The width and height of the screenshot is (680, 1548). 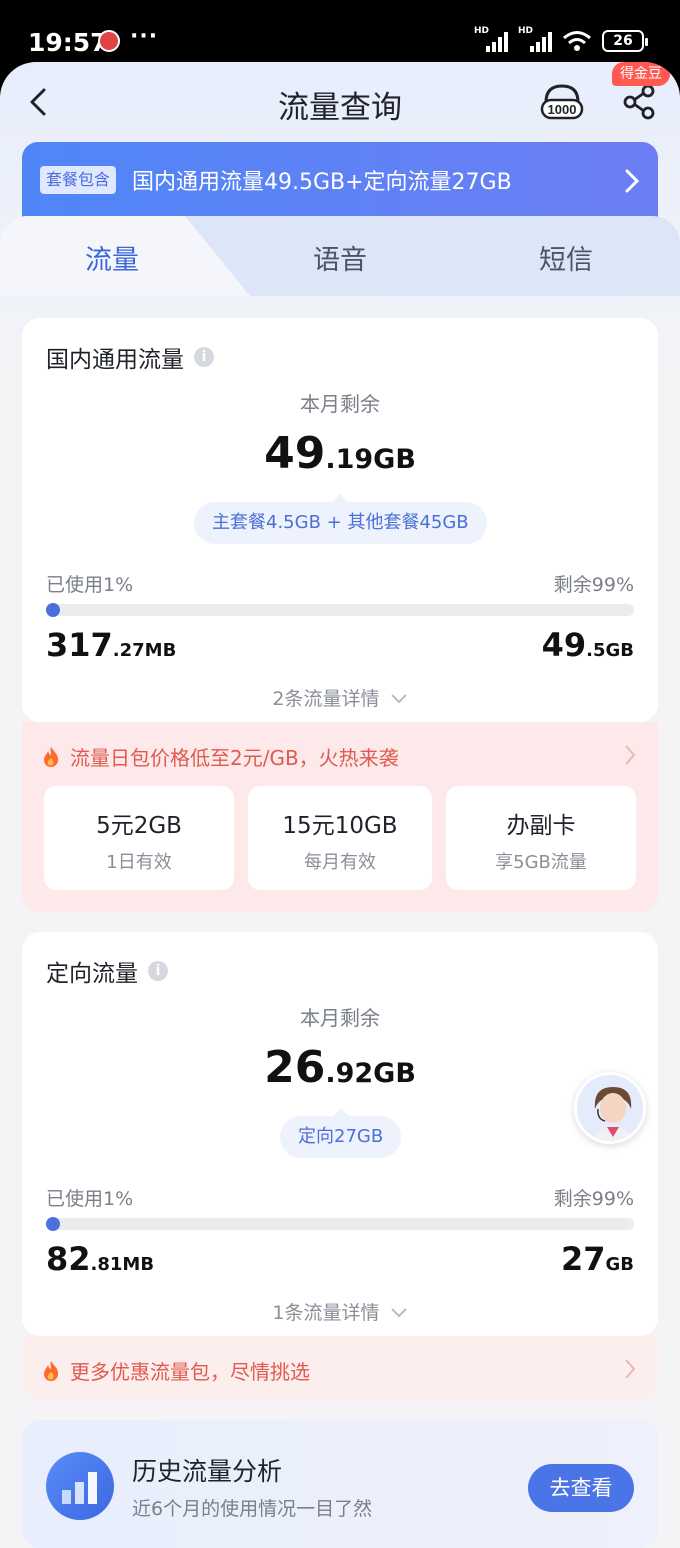 I want to click on details-link: 2条流量详情, so click(x=340, y=697).